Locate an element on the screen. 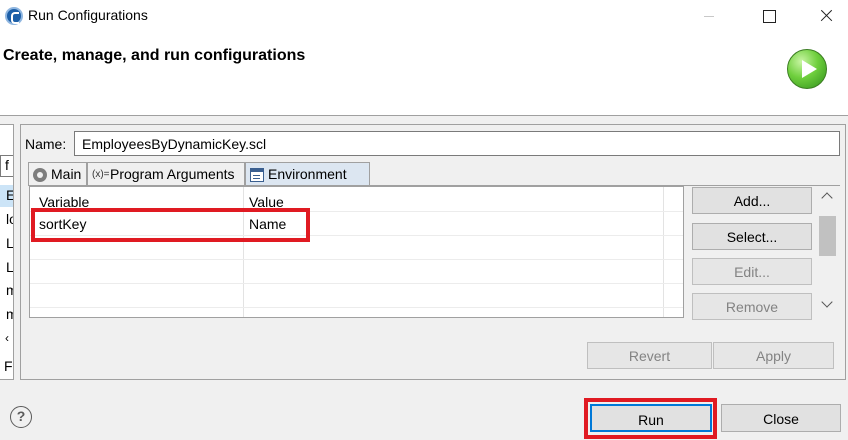 Image resolution: width=848 pixels, height=440 pixels. tree-item: E is located at coordinates (9, 195).